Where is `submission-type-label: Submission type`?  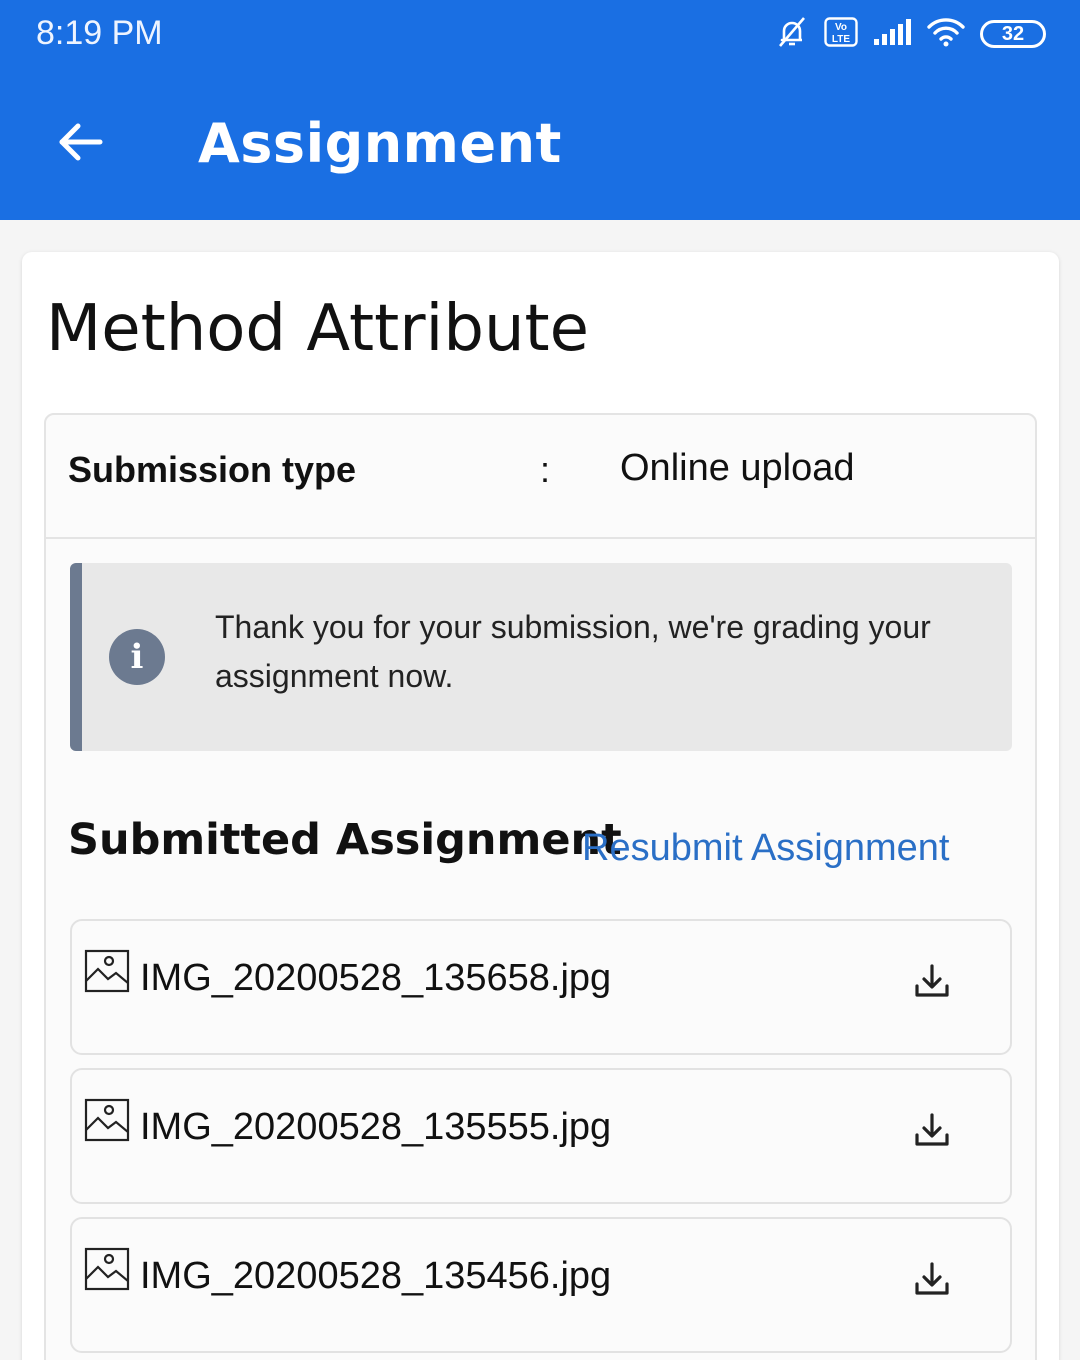 submission-type-label: Submission type is located at coordinates (212, 469).